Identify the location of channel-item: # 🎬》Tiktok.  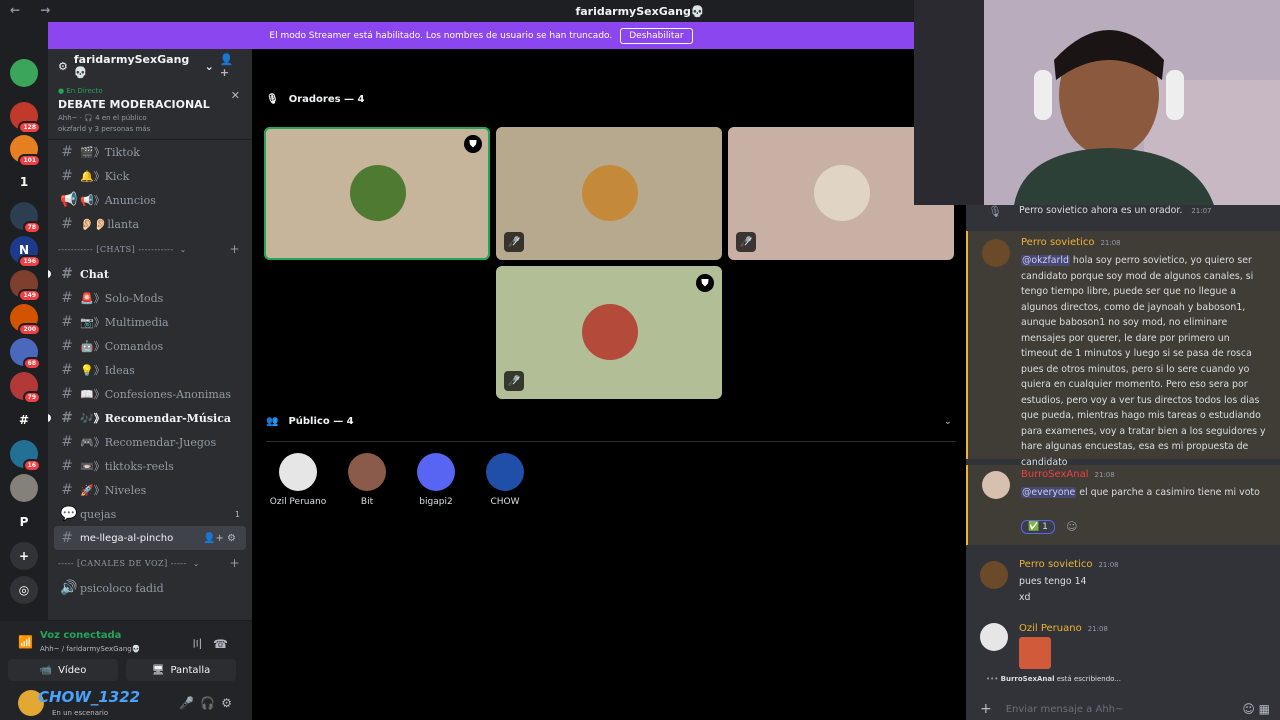
(150, 152).